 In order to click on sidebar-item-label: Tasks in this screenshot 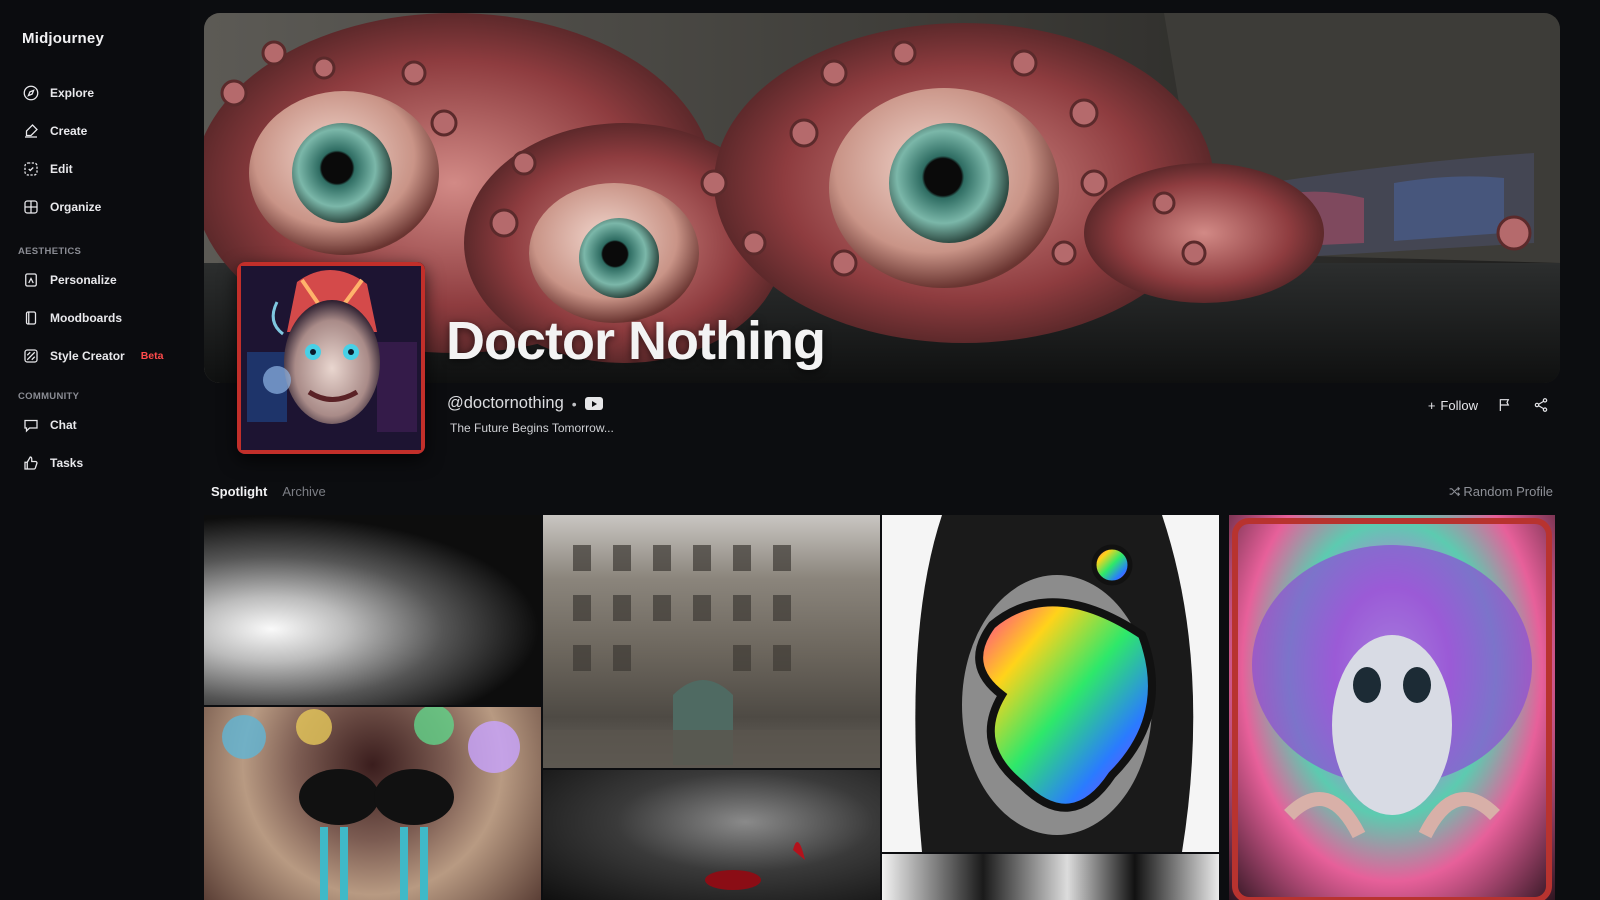, I will do `click(67, 463)`.